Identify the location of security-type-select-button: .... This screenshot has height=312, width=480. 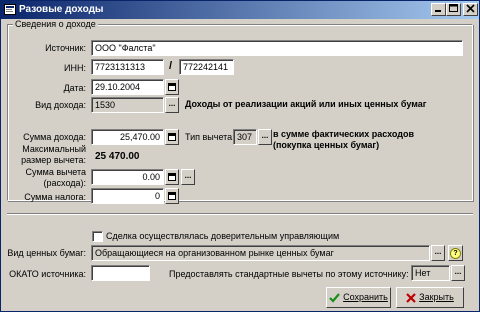
(438, 253).